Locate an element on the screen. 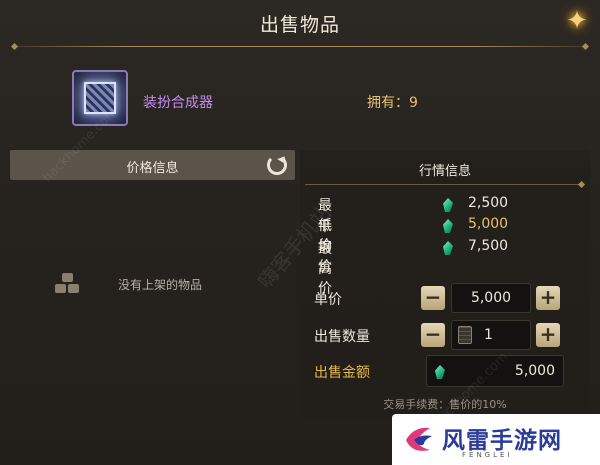  dialog-title: 出售物品 is located at coordinates (299, 25).